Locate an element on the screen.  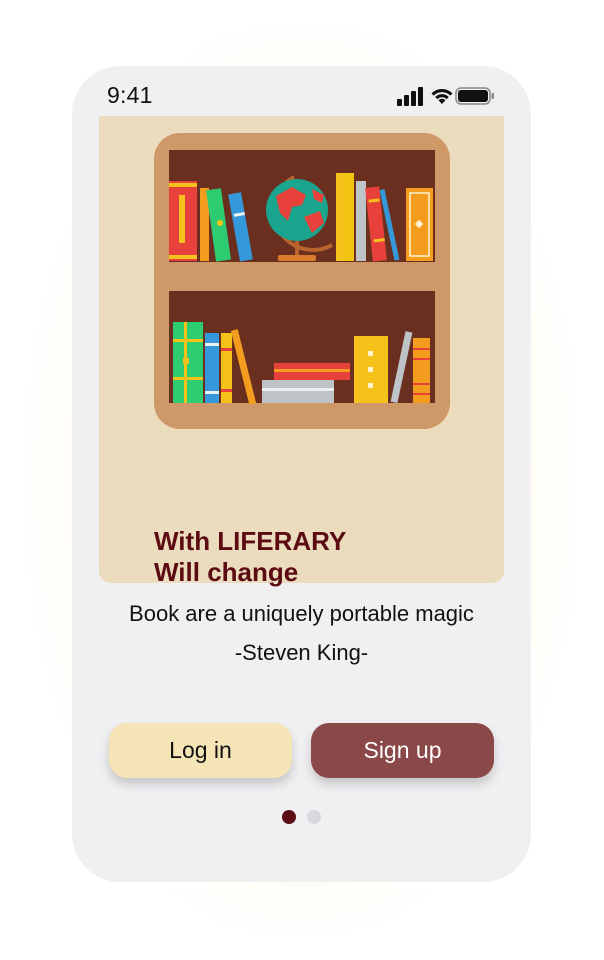
page-dot-active is located at coordinates (289, 817).